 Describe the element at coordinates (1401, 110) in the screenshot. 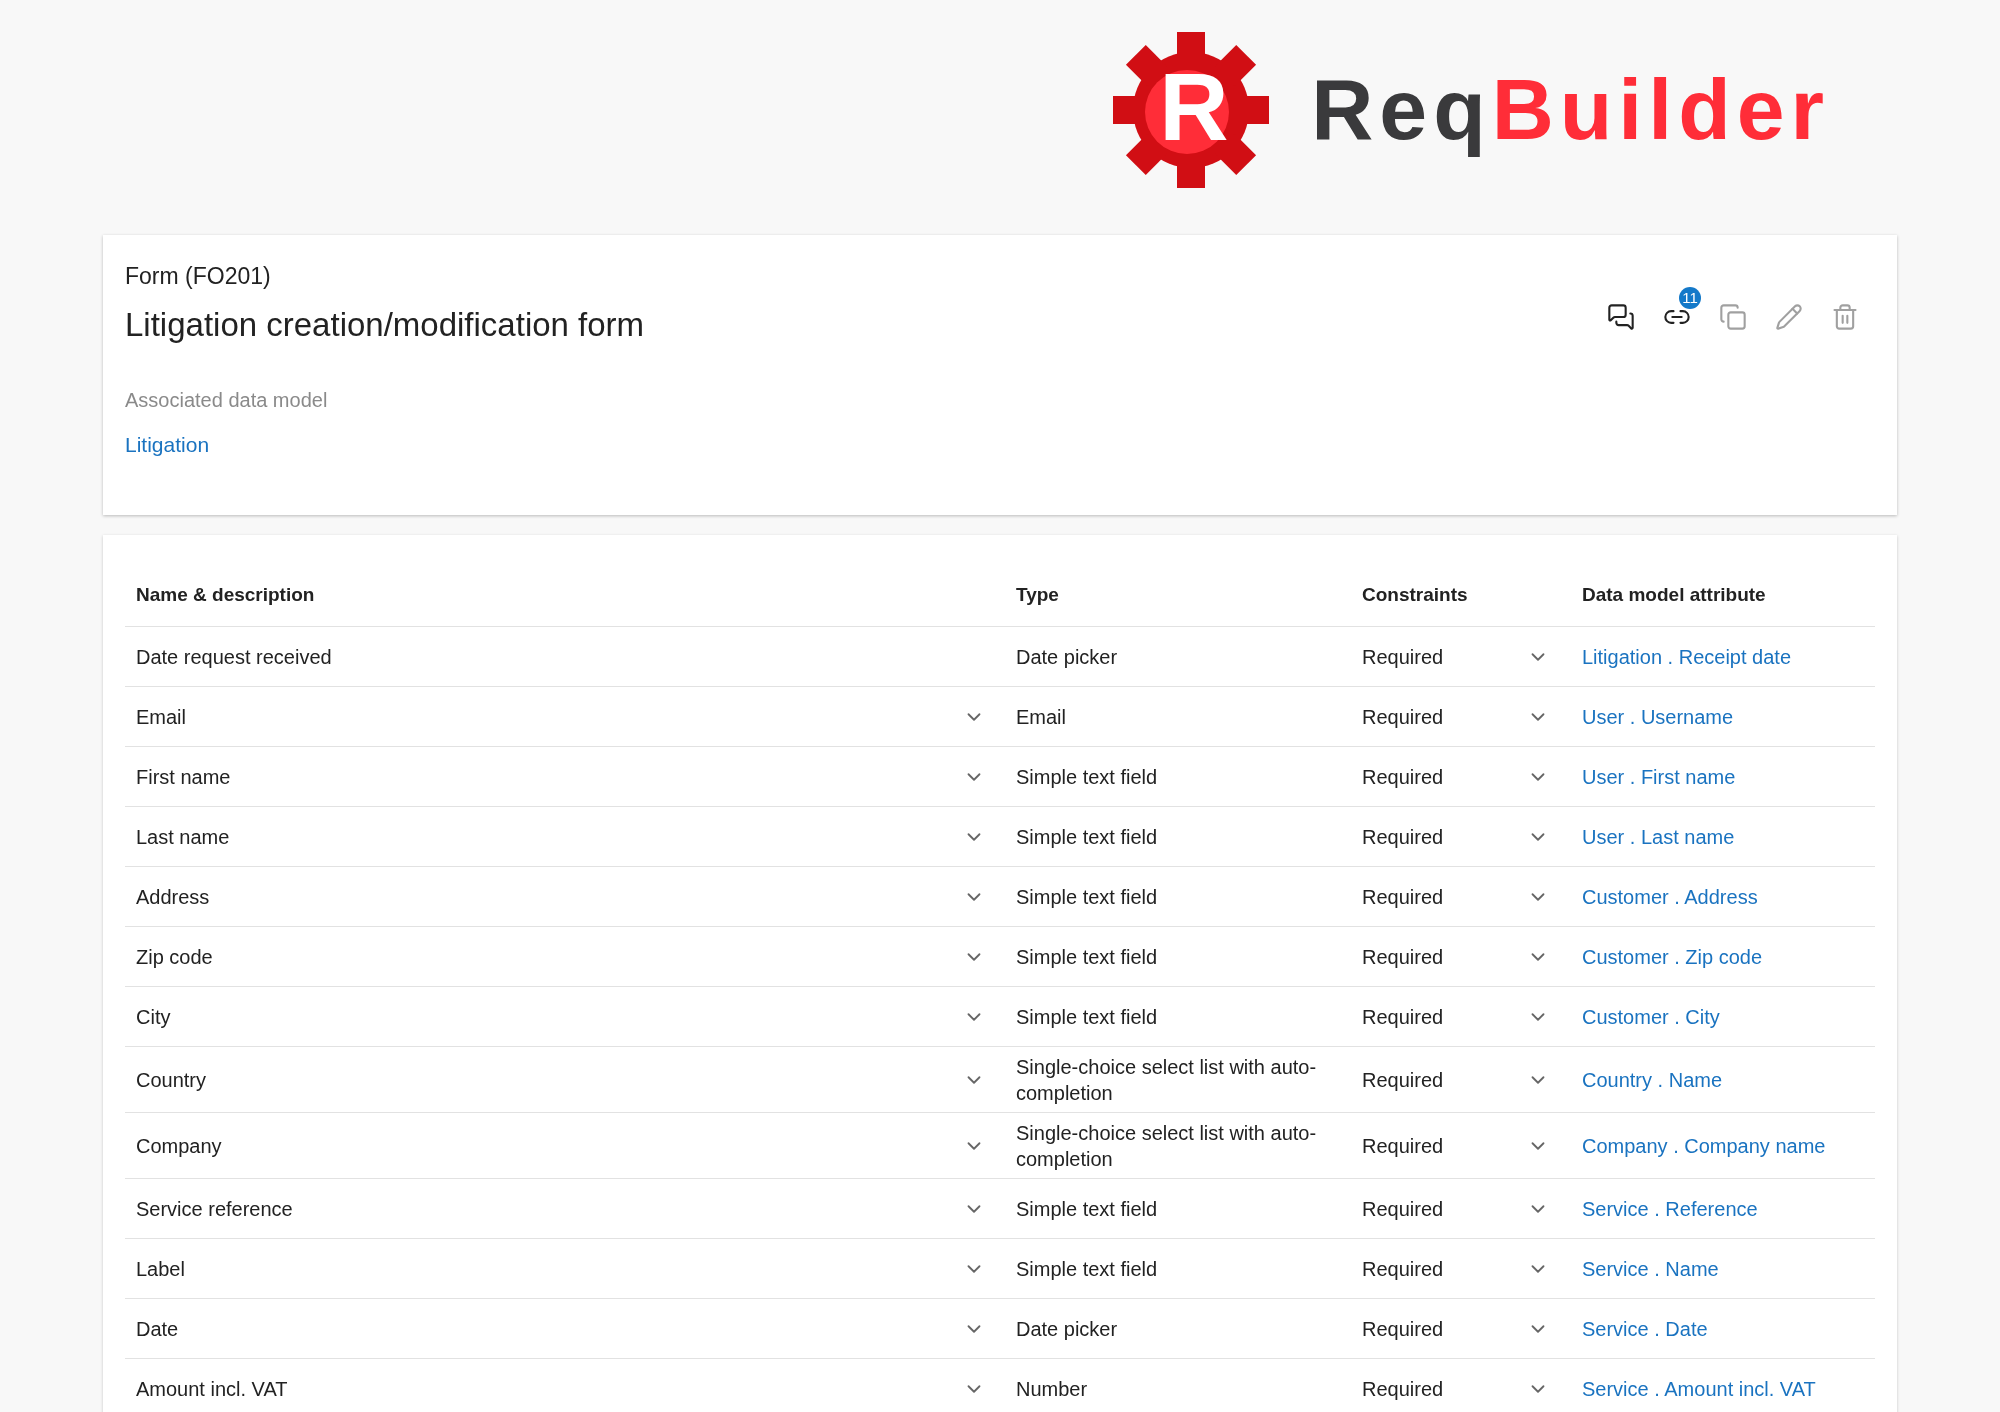

I see `logo-wordmark: Req` at that location.